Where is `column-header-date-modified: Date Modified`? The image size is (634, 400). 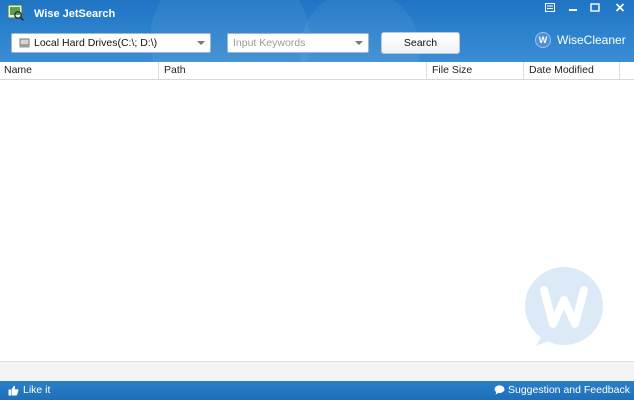
column-header-date-modified: Date Modified is located at coordinates (572, 70).